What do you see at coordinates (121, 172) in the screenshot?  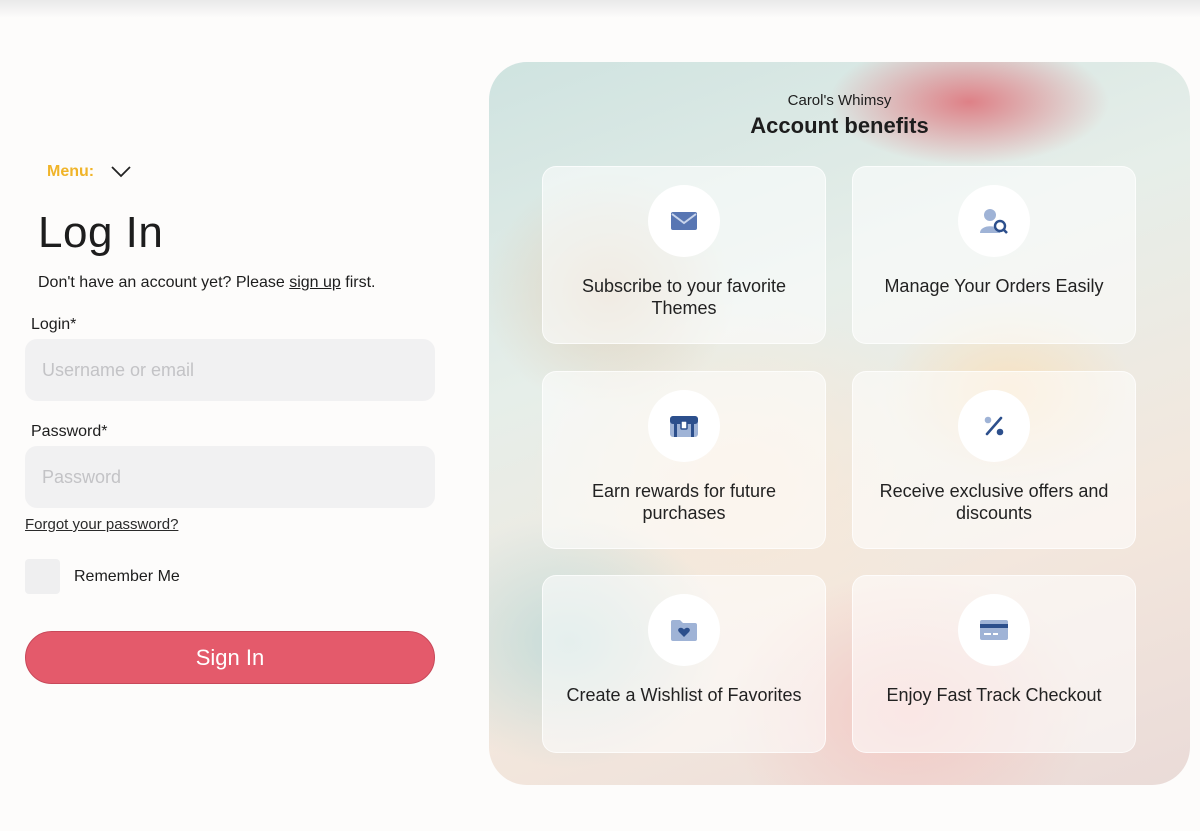 I see `chevron-down-icon` at bounding box center [121, 172].